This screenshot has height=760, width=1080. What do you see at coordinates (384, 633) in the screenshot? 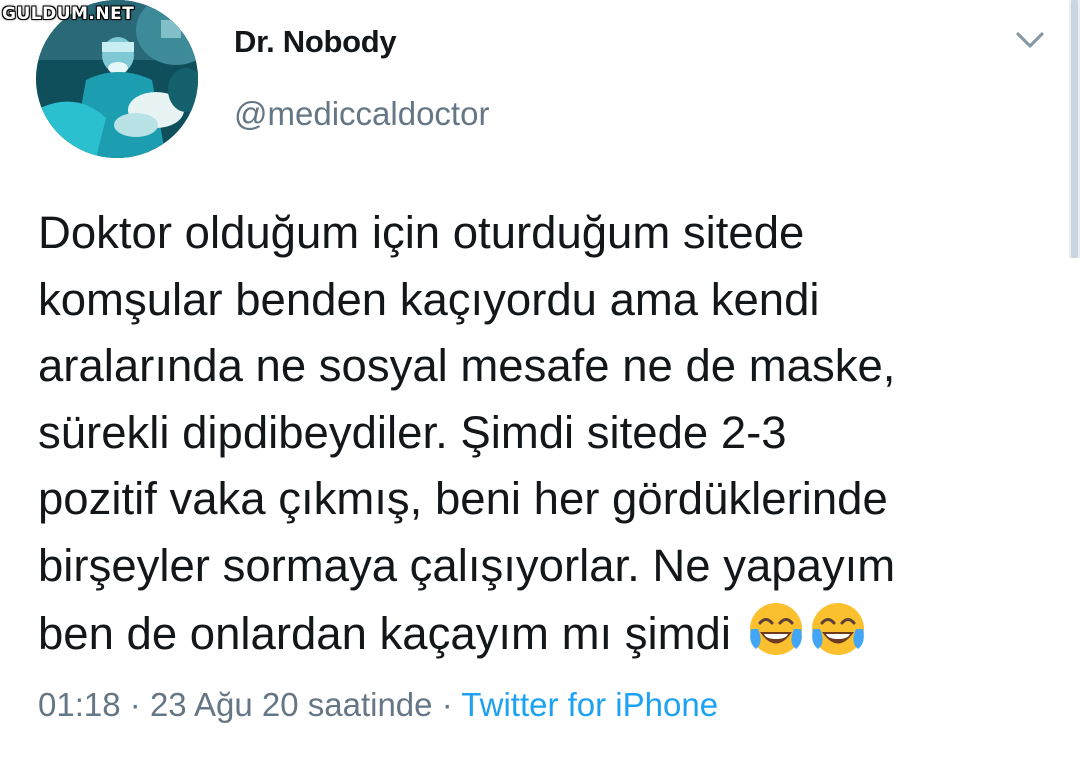
I see `tweet-text-line-content: ben de onlardan kaçayım mı şimdi` at bounding box center [384, 633].